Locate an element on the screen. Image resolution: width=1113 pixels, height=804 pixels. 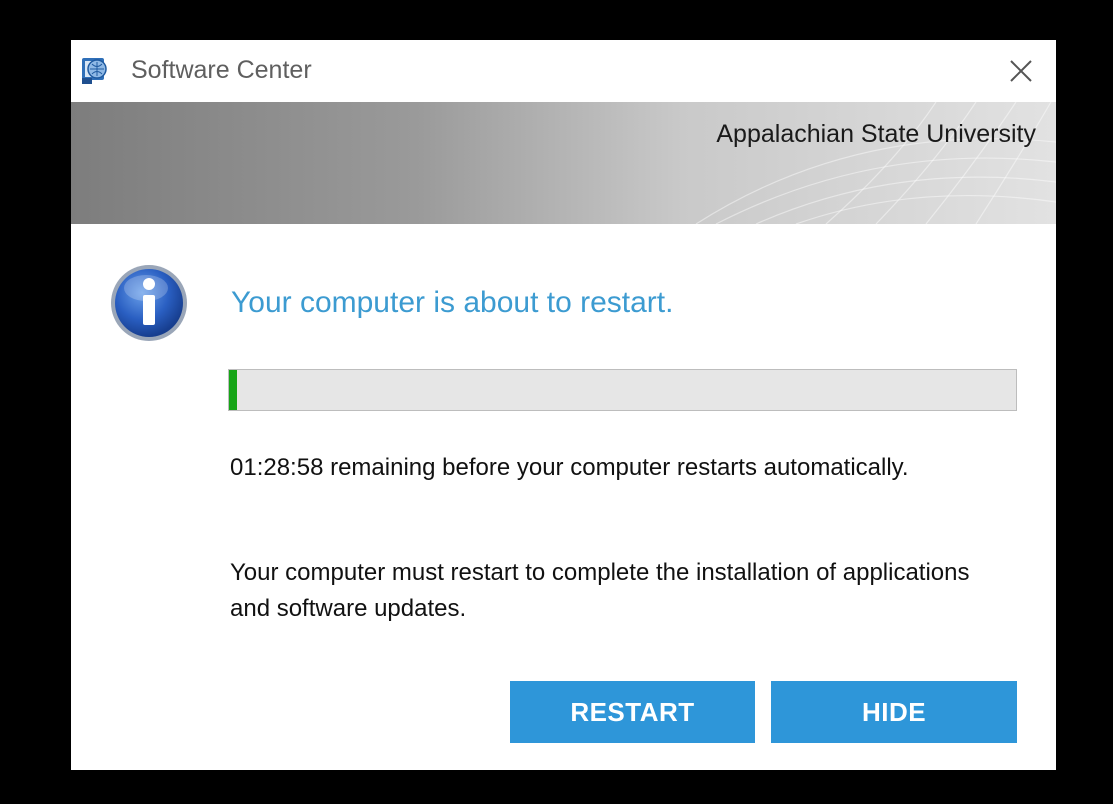
restart-headline: Your computer is about to restart. is located at coordinates (452, 302).